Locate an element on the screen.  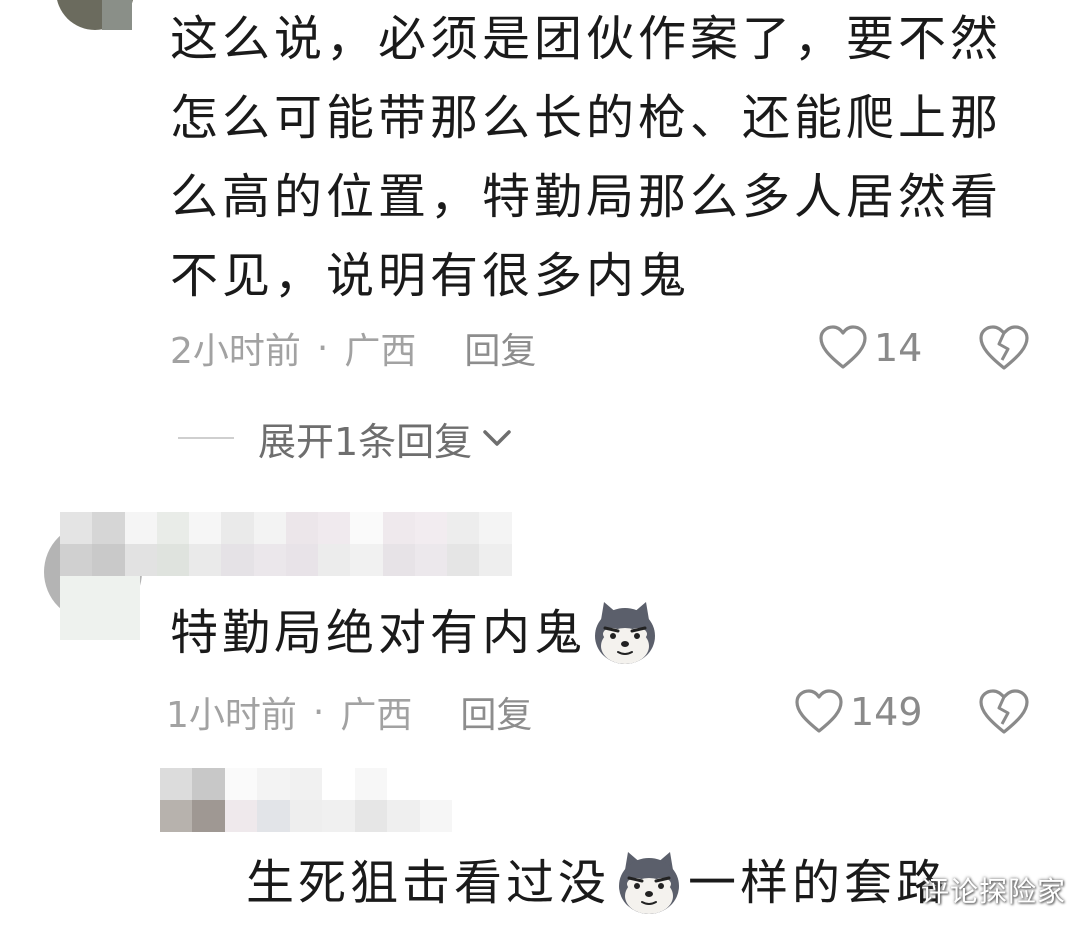
avatar-redacted-lower is located at coordinates (100, 608).